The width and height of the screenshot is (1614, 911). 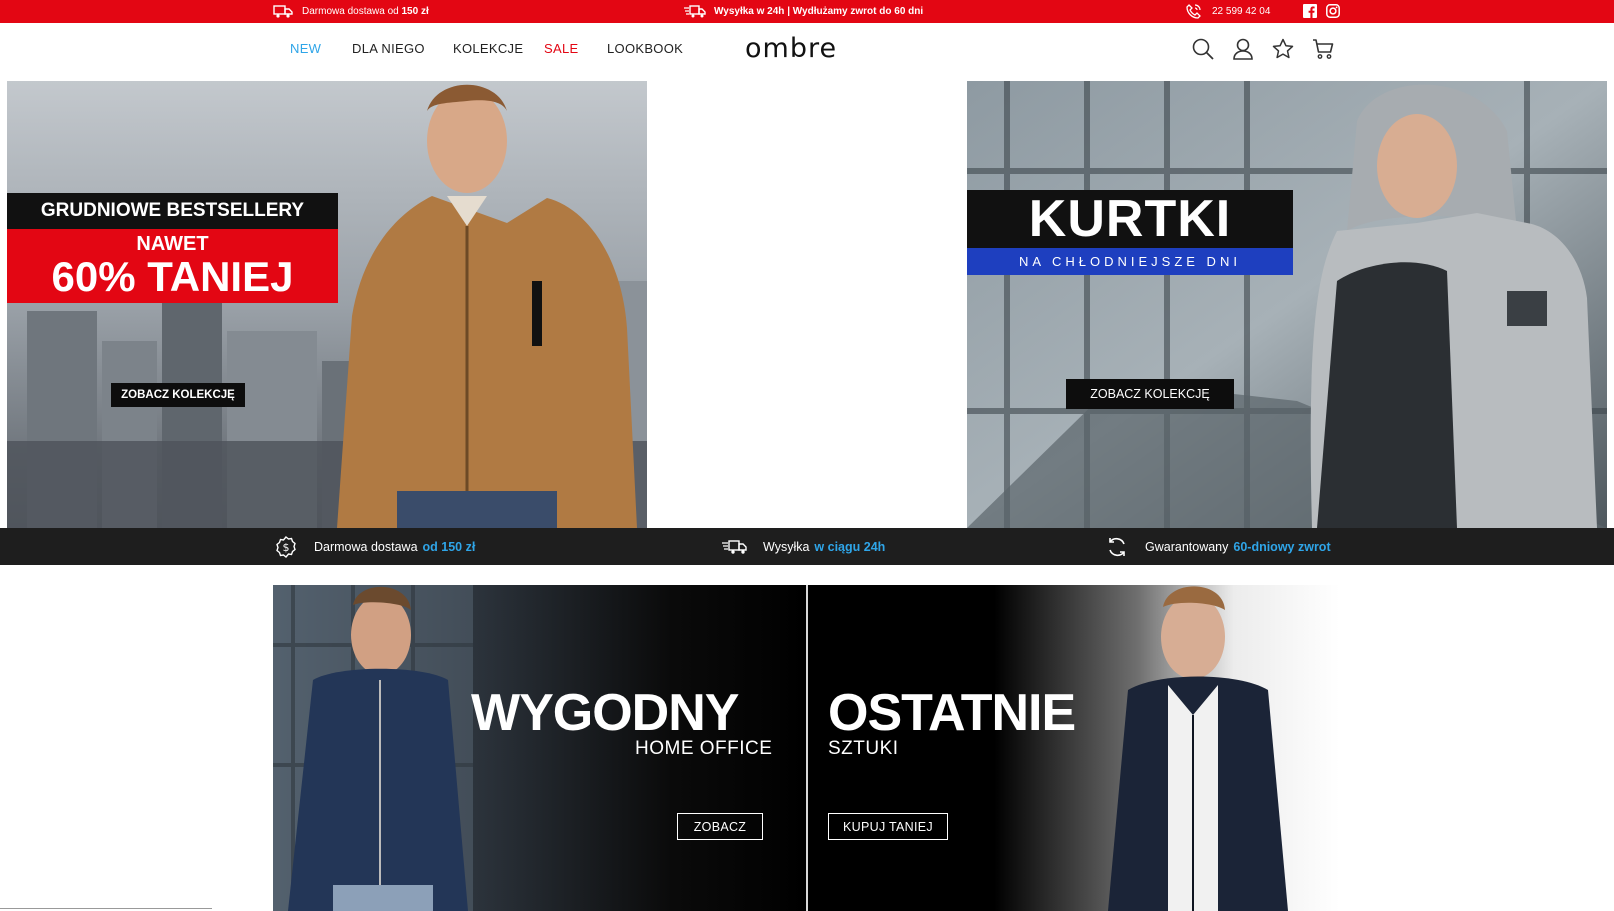 I want to click on benefit-free-delivery-highlight: od 150 zł, so click(x=449, y=546).